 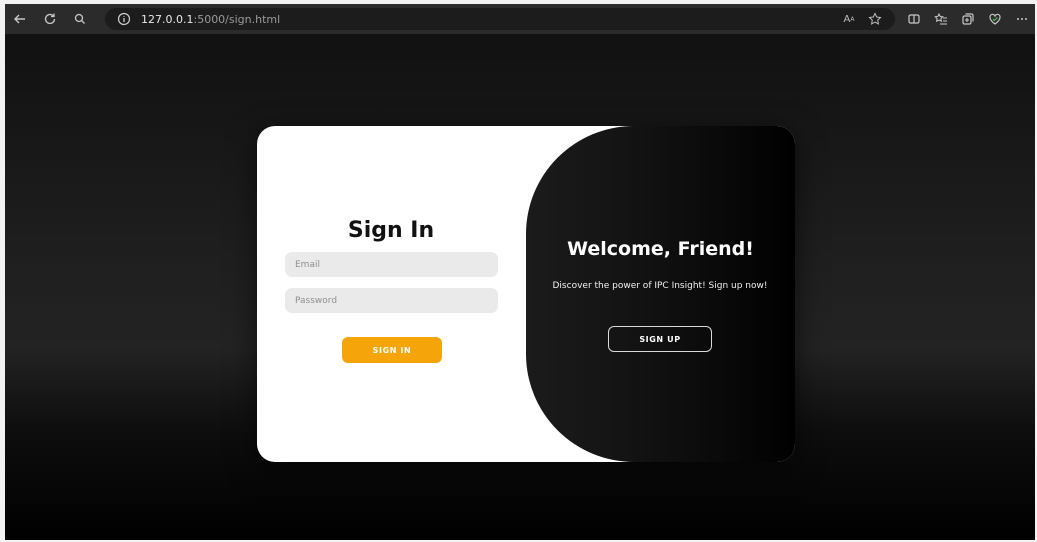 I want to click on url-host: 127.0.0.1, so click(x=167, y=19).